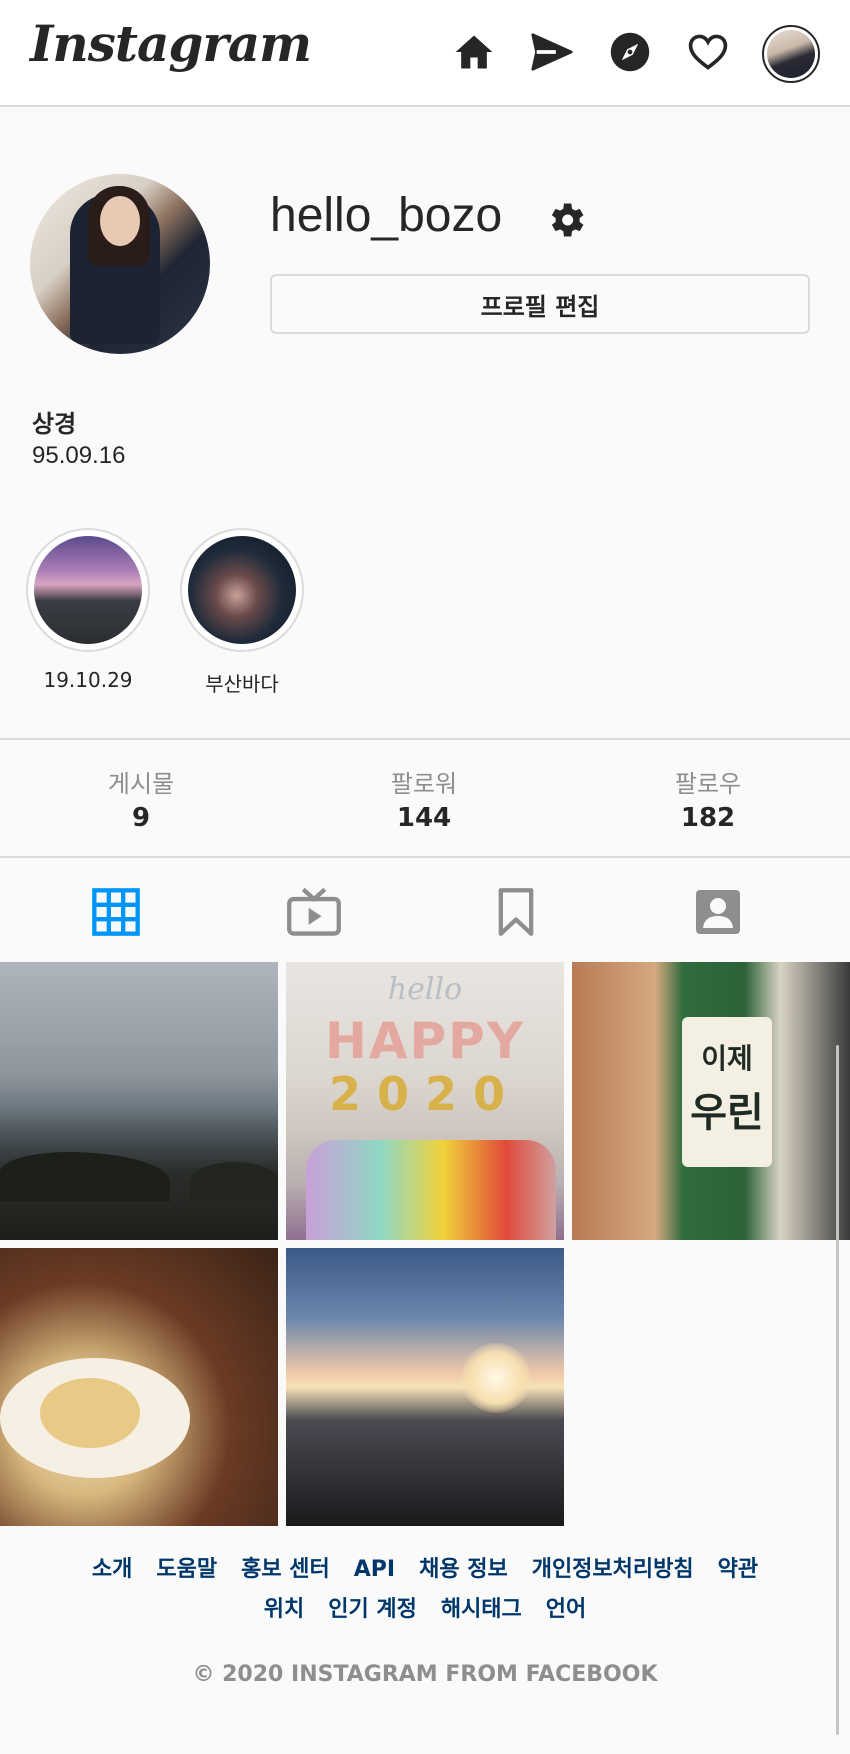 The width and height of the screenshot is (850, 1754). I want to click on posts-label: 게시물, so click(141, 784).